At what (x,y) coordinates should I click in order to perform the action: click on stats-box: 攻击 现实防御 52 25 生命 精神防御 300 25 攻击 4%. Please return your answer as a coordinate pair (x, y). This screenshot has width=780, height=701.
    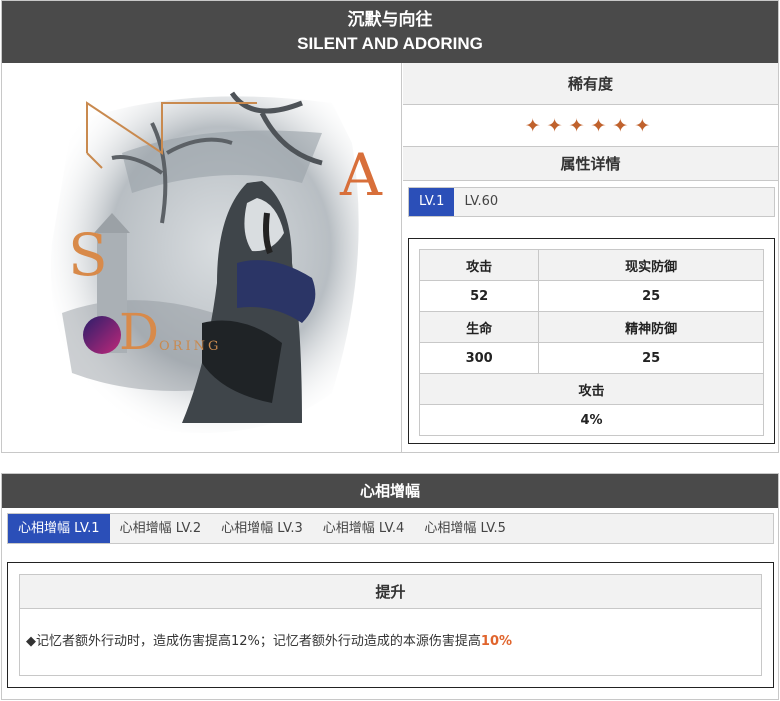
    Looking at the image, I should click on (591, 341).